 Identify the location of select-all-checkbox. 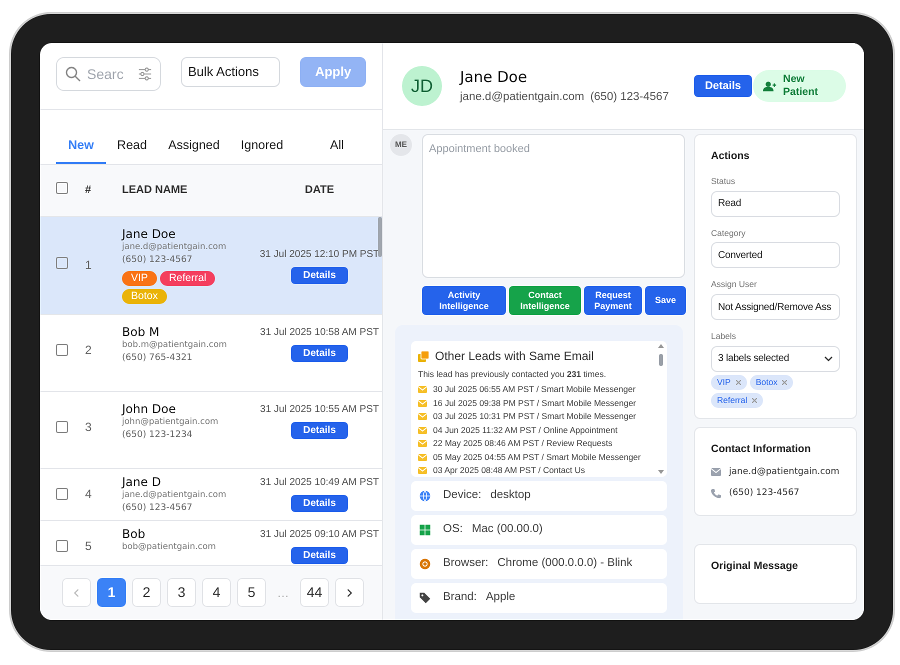
(62, 188).